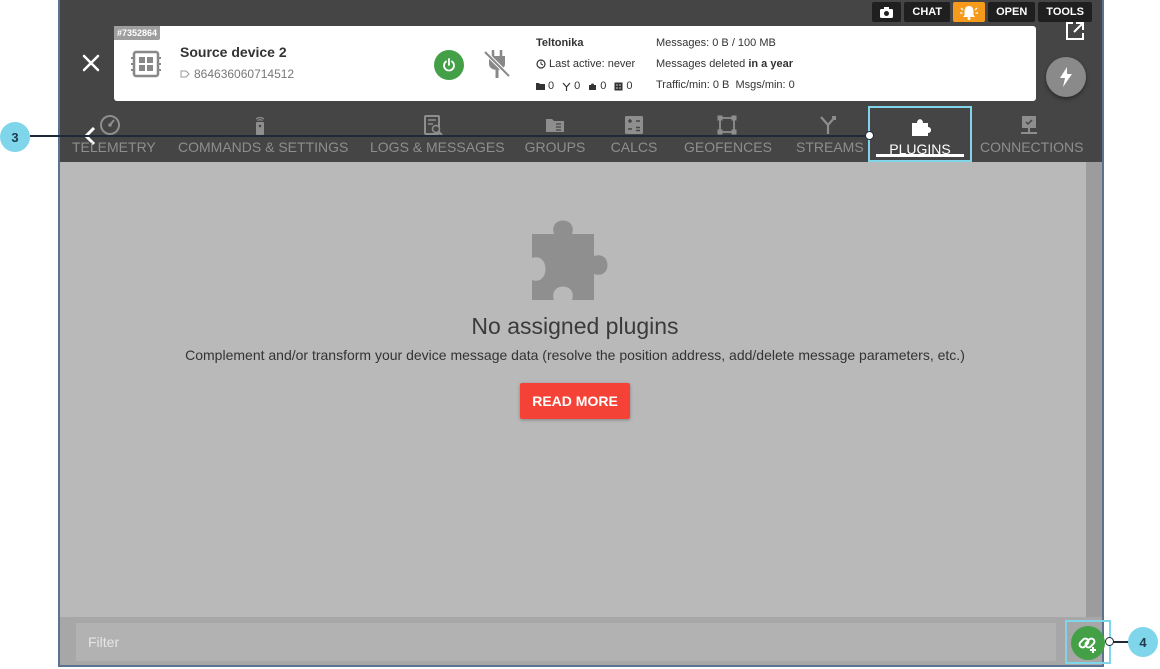  I want to click on tools-button: TOOLS, so click(1065, 12).